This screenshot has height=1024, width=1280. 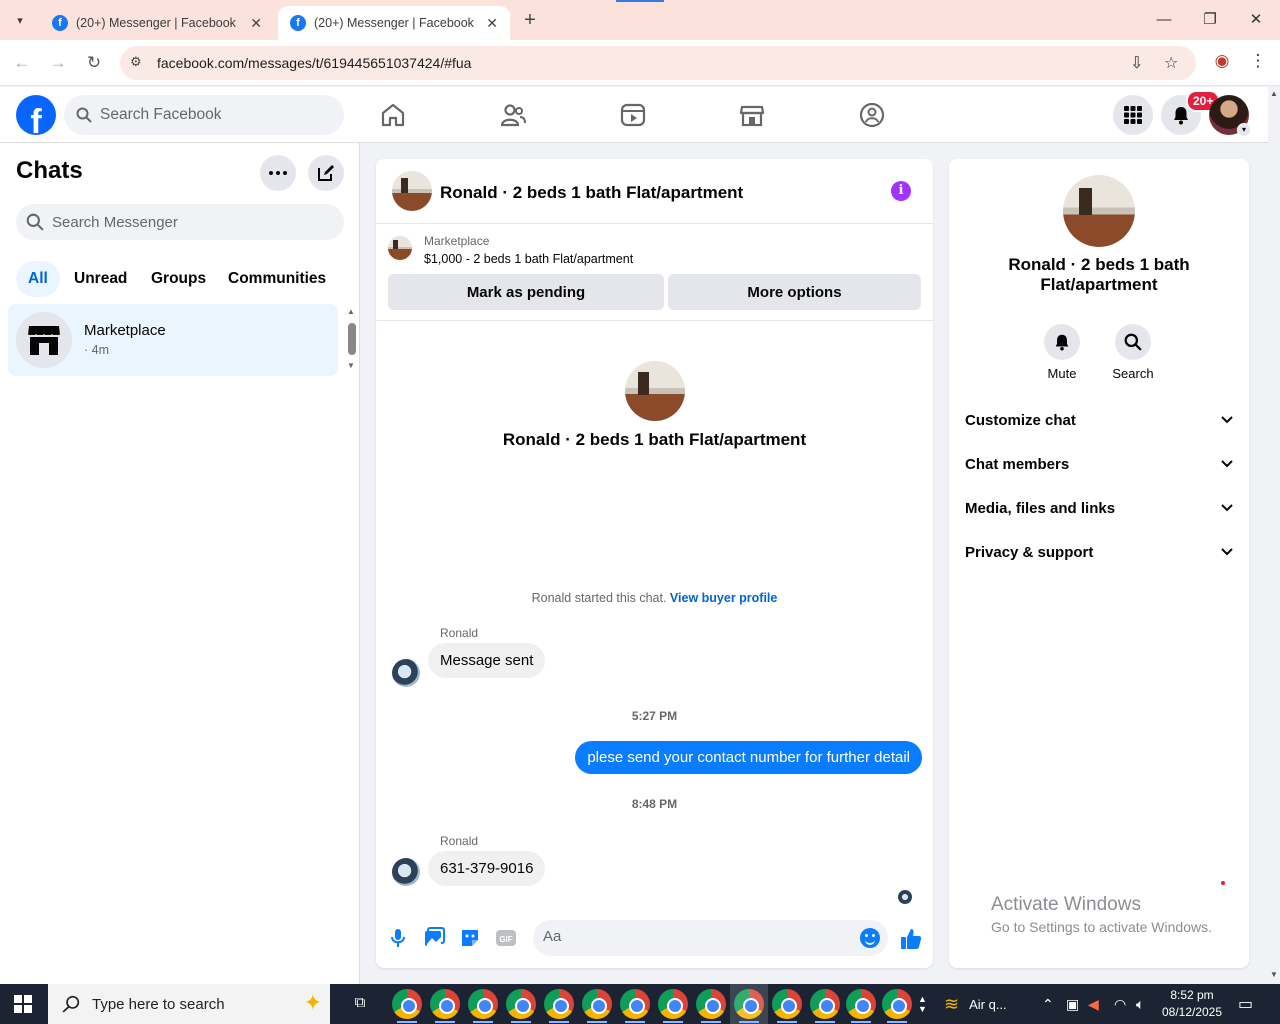 What do you see at coordinates (591, 193) in the screenshot?
I see `conversation-title: Ronald · 2 beds 1 bath Flat/apartment` at bounding box center [591, 193].